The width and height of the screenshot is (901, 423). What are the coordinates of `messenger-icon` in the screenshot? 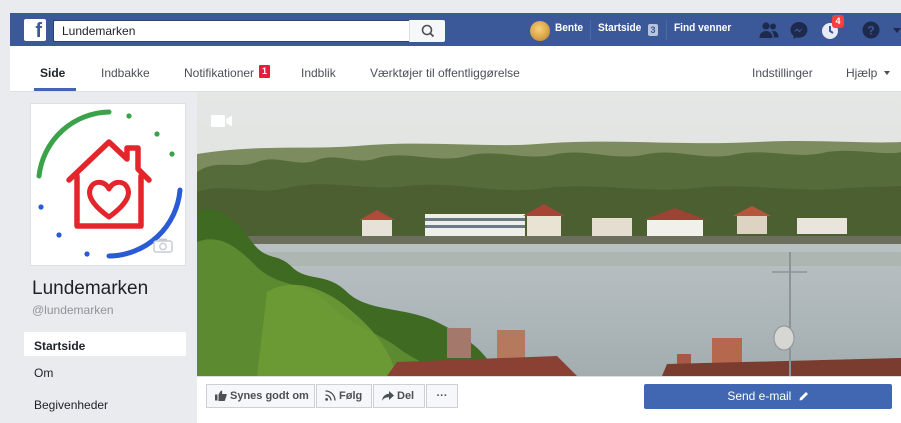 It's located at (799, 30).